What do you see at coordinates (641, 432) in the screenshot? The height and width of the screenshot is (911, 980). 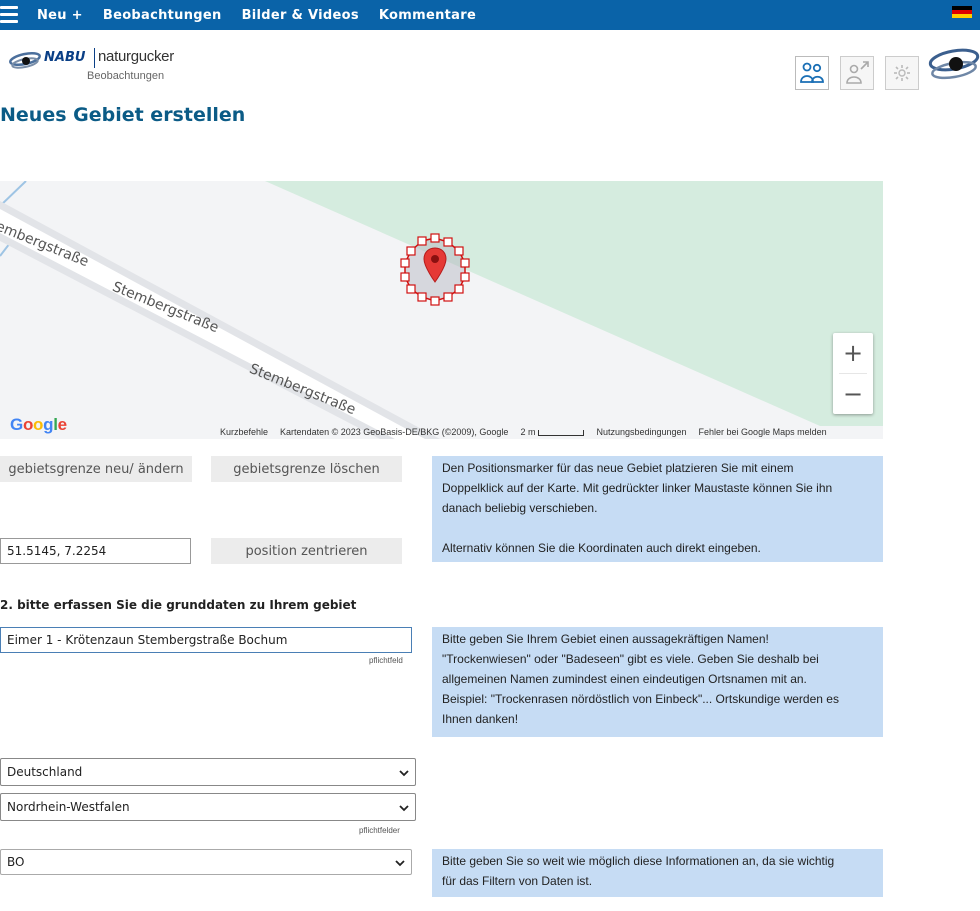 I see `map-terms-link: Nutzungsbedingungen` at bounding box center [641, 432].